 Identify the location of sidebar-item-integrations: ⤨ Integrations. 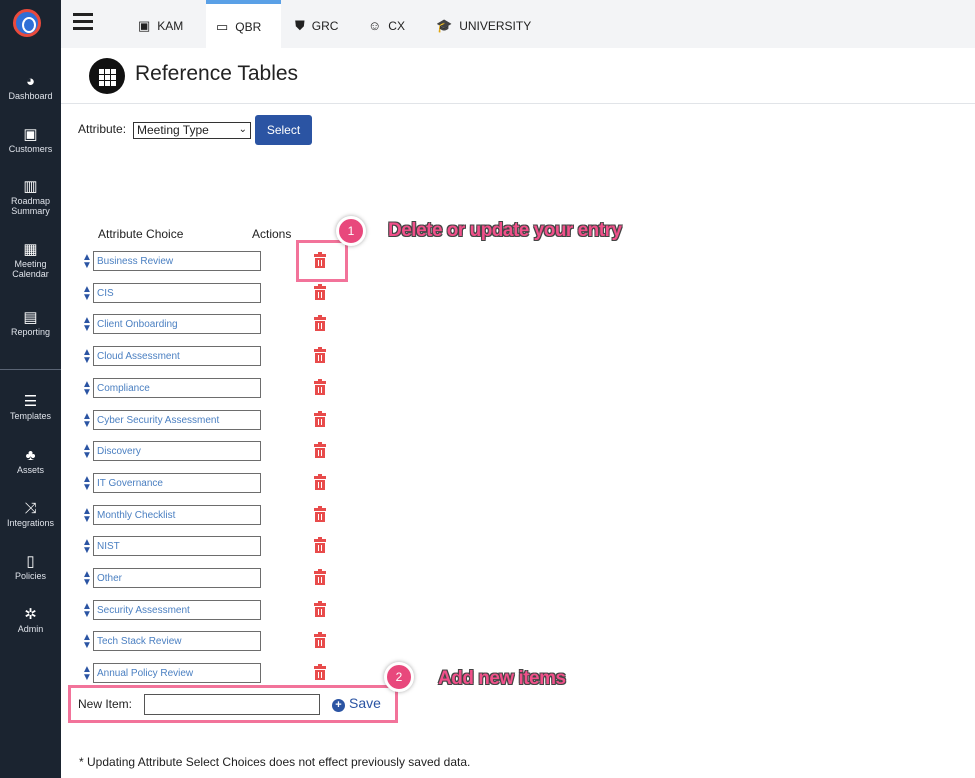
(30, 514).